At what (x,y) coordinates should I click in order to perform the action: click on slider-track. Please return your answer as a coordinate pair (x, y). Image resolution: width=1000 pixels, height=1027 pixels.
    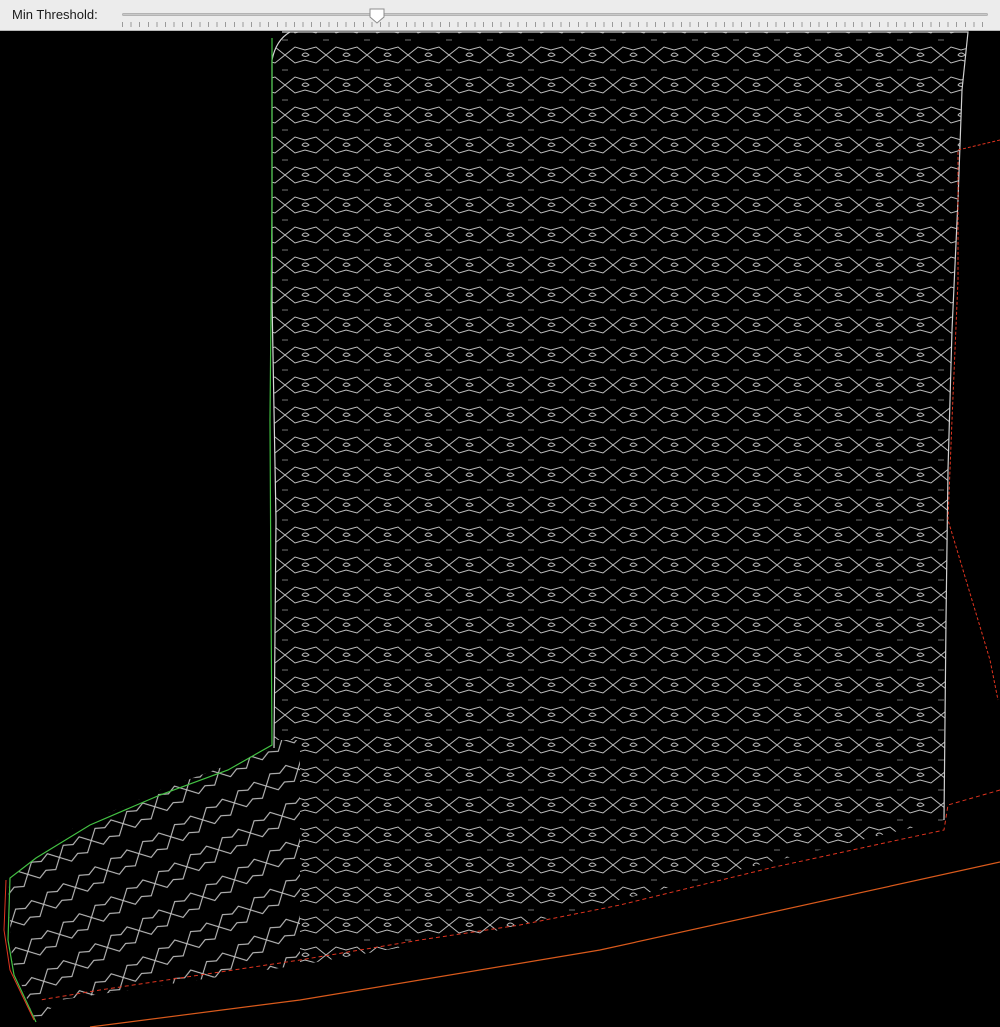
    Looking at the image, I should click on (555, 14).